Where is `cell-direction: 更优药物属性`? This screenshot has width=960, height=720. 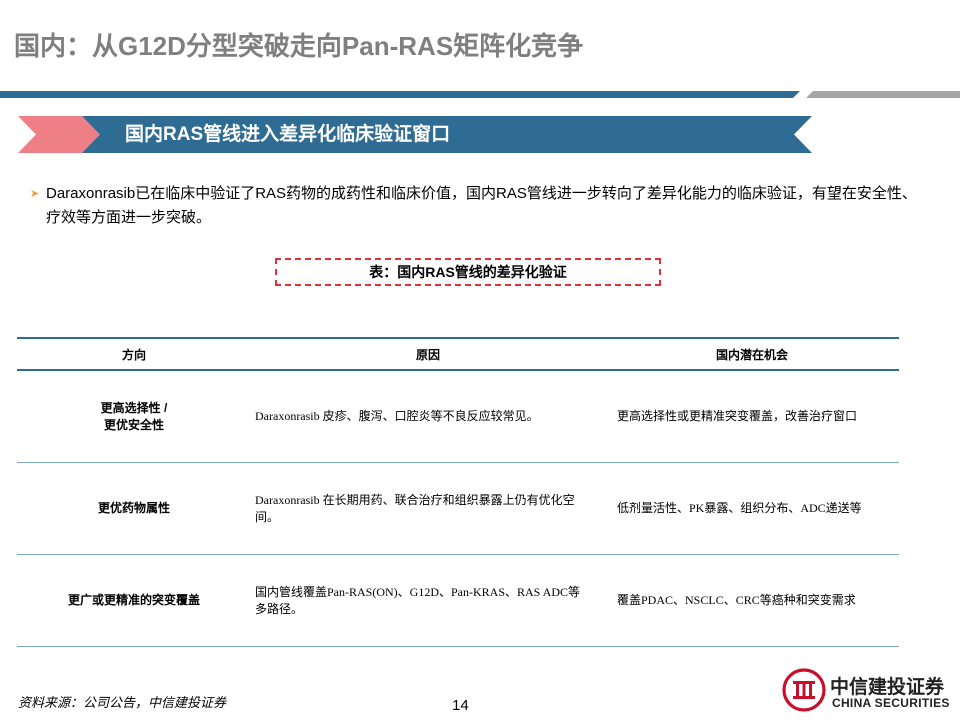 cell-direction: 更优药物属性 is located at coordinates (134, 508).